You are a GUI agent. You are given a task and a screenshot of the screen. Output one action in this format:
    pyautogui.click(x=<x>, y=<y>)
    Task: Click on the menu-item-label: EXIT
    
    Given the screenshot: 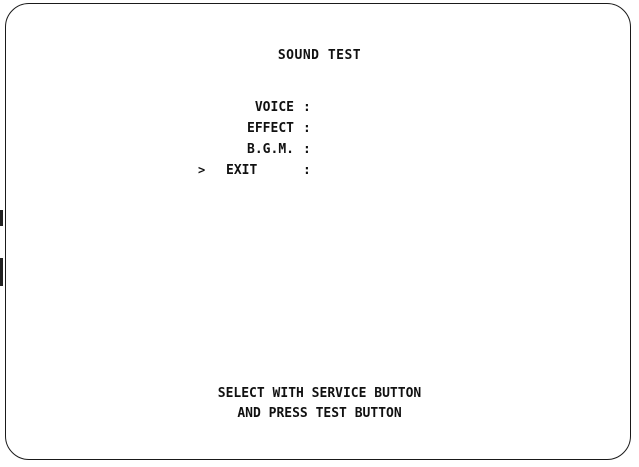 What is the action you would take?
    pyautogui.click(x=242, y=170)
    